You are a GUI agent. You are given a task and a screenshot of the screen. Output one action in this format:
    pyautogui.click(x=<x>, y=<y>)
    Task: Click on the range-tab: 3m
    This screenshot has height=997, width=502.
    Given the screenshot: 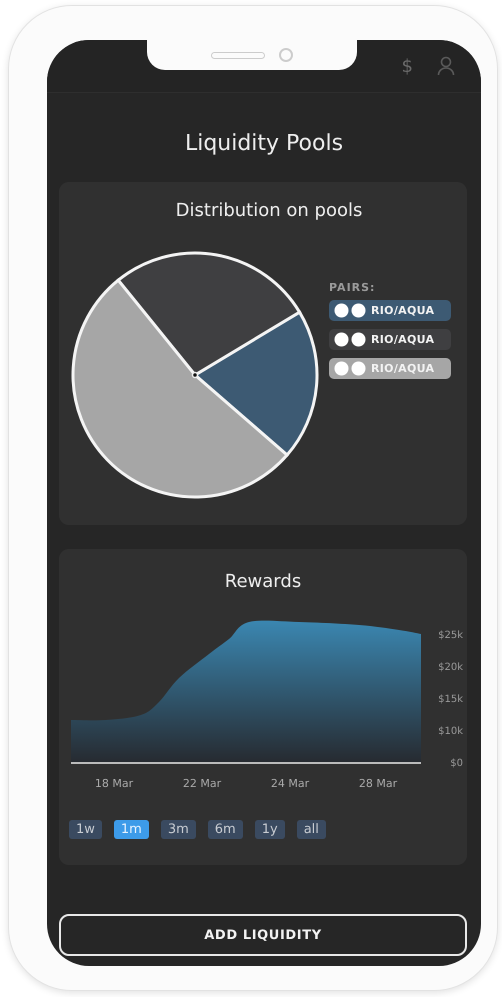 What is the action you would take?
    pyautogui.click(x=178, y=829)
    